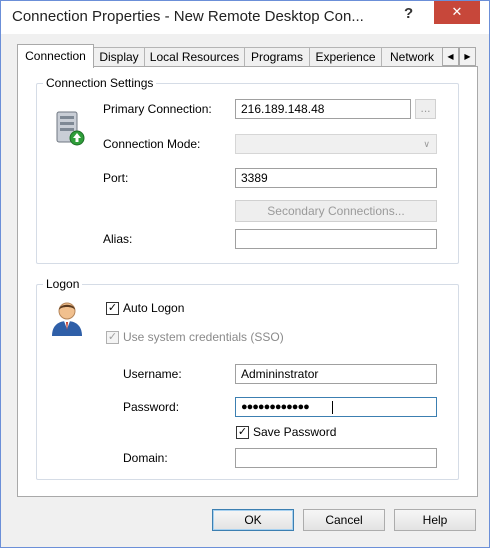 This screenshot has width=490, height=548. What do you see at coordinates (242, 432) in the screenshot?
I see `save-password-checkbox: ✓` at bounding box center [242, 432].